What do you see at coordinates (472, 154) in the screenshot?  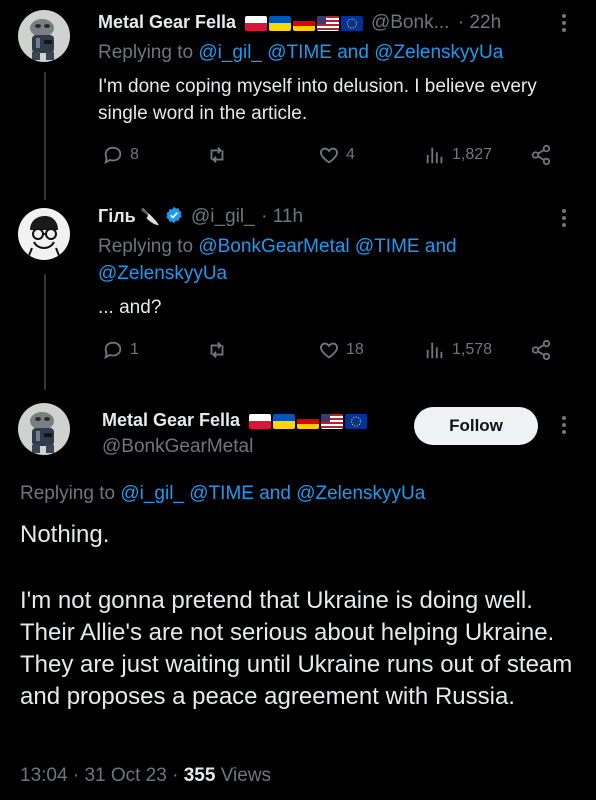 I see `view-count: 1,827` at bounding box center [472, 154].